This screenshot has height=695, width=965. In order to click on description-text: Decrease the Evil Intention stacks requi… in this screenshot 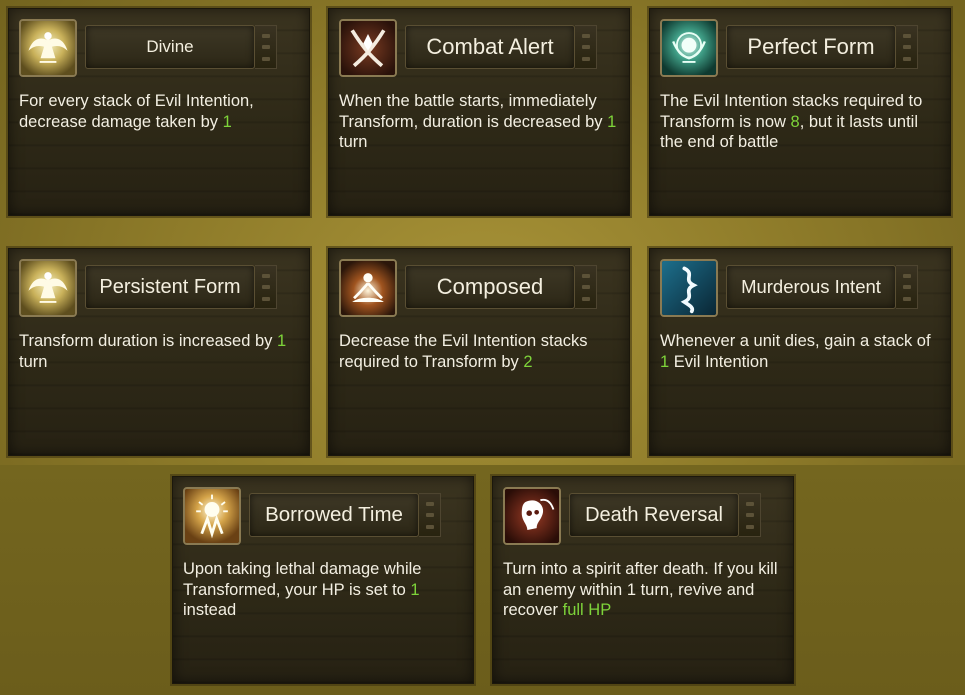, I will do `click(463, 351)`.